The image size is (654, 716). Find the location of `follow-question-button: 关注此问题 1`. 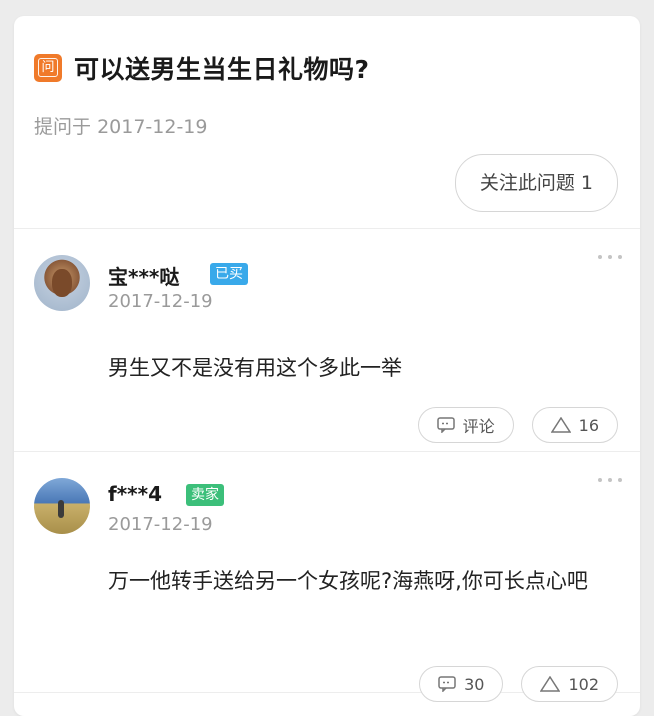

follow-question-button: 关注此问题 1 is located at coordinates (536, 183).